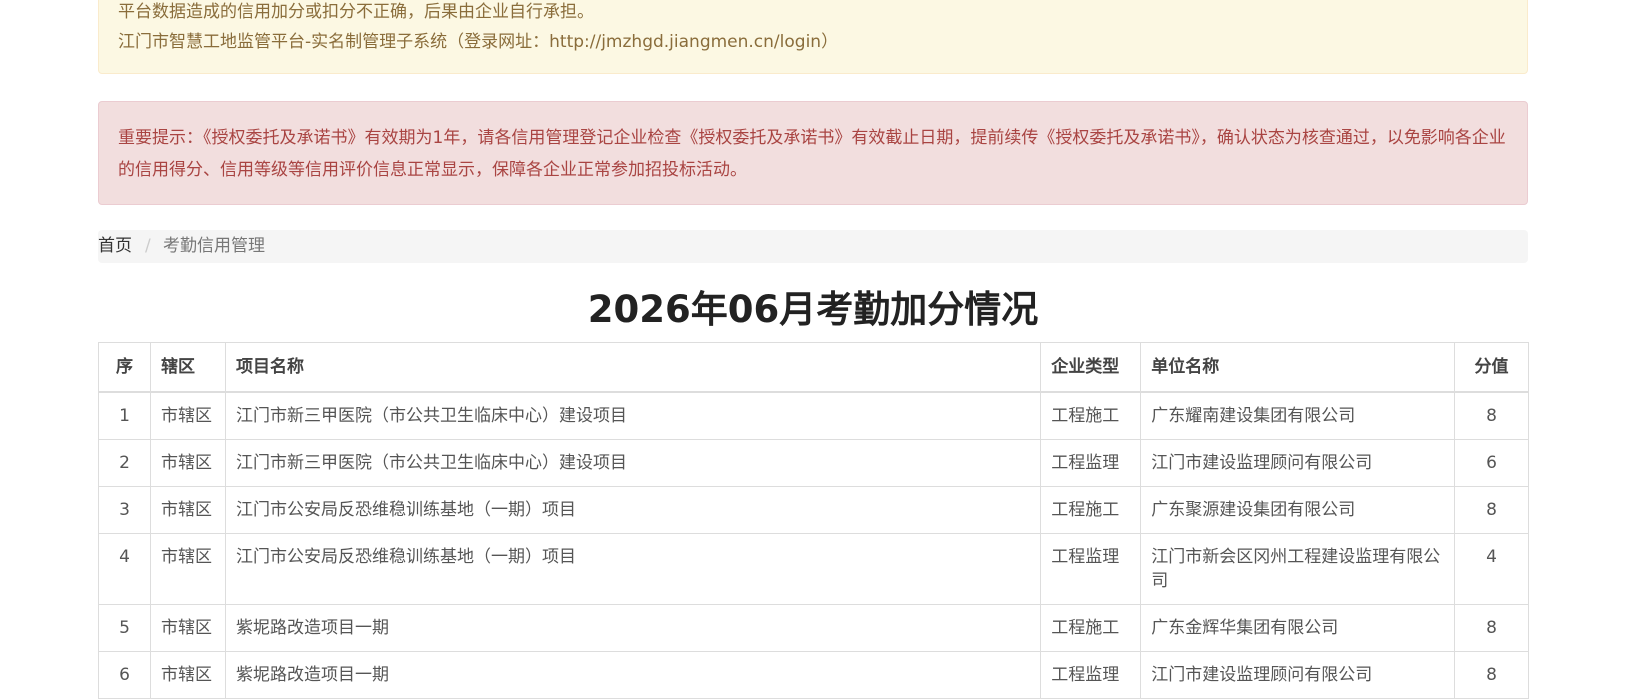  What do you see at coordinates (1491, 463) in the screenshot?
I see `cell-score: 6` at bounding box center [1491, 463].